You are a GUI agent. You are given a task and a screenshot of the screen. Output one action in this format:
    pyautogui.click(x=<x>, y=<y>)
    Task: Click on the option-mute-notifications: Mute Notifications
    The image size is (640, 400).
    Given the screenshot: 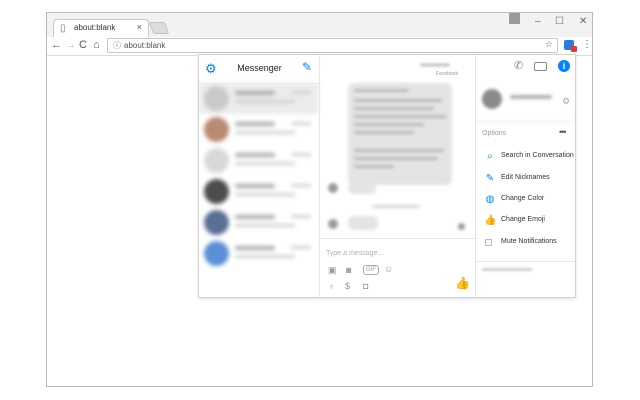 What is the action you would take?
    pyautogui.click(x=525, y=243)
    